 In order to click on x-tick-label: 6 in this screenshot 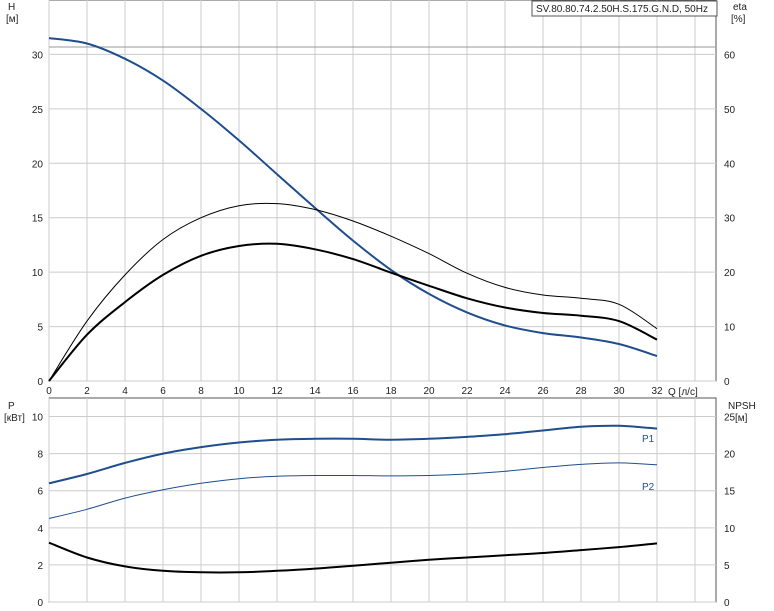, I will do `click(163, 391)`.